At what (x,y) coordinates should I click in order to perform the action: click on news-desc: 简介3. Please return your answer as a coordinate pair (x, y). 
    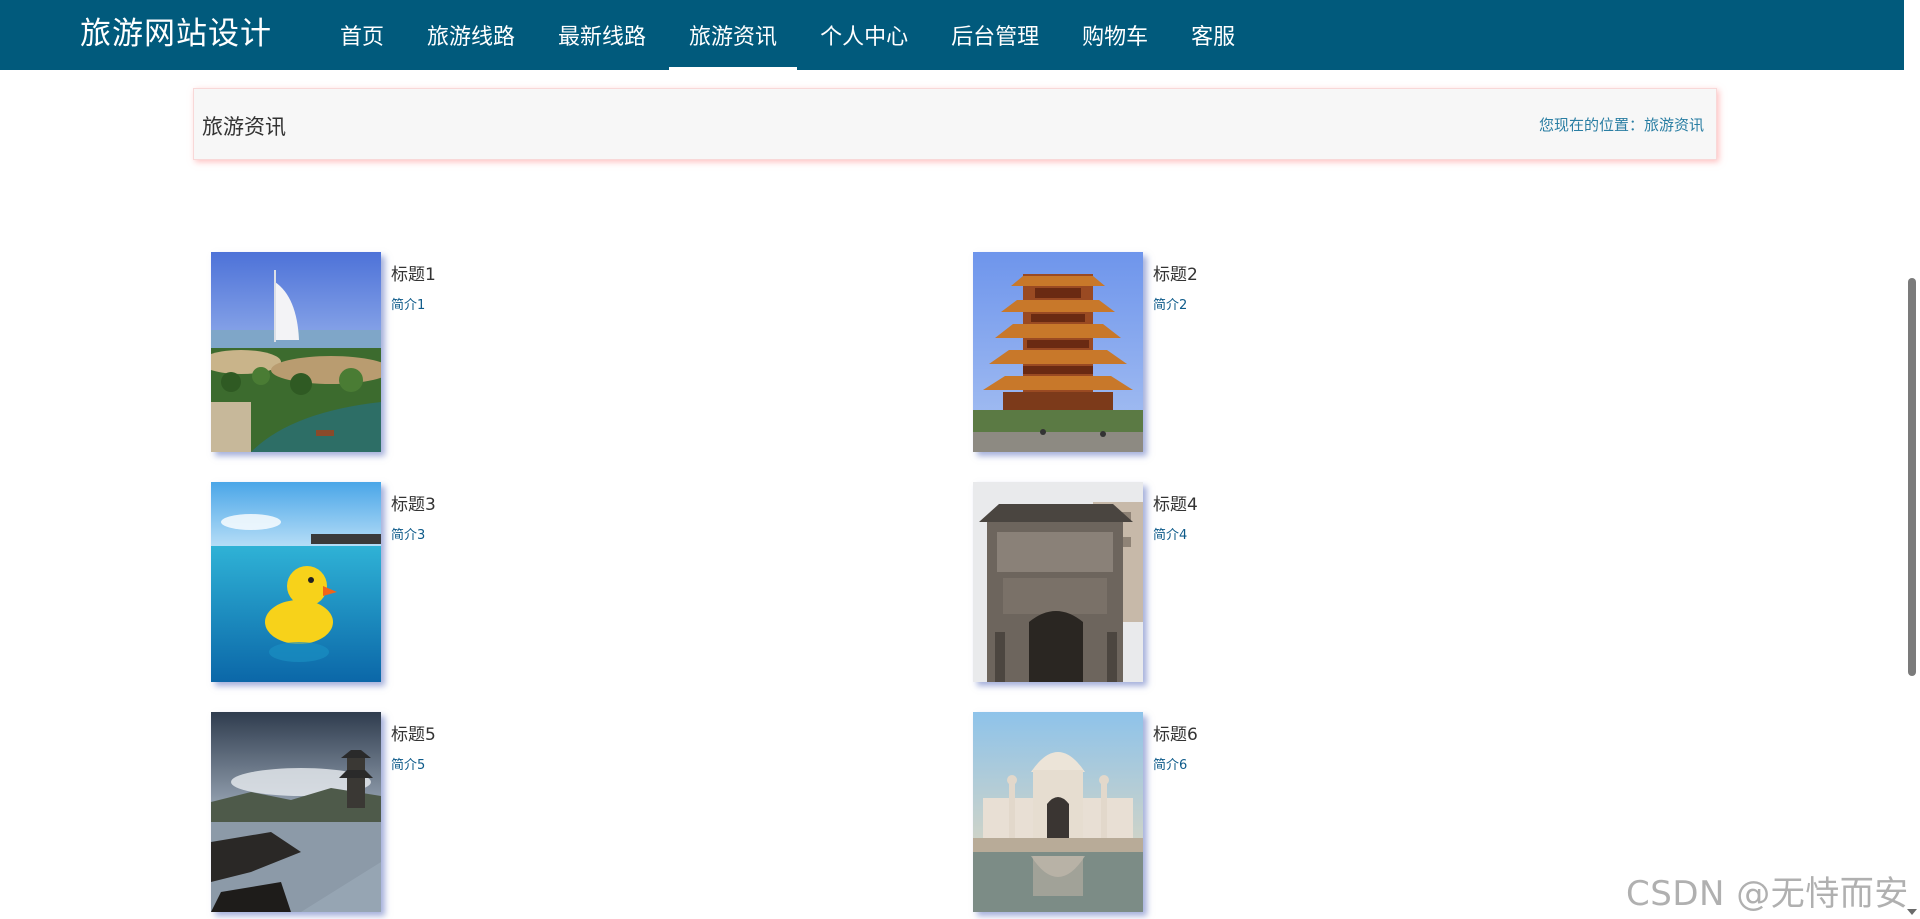
    Looking at the image, I should click on (408, 535).